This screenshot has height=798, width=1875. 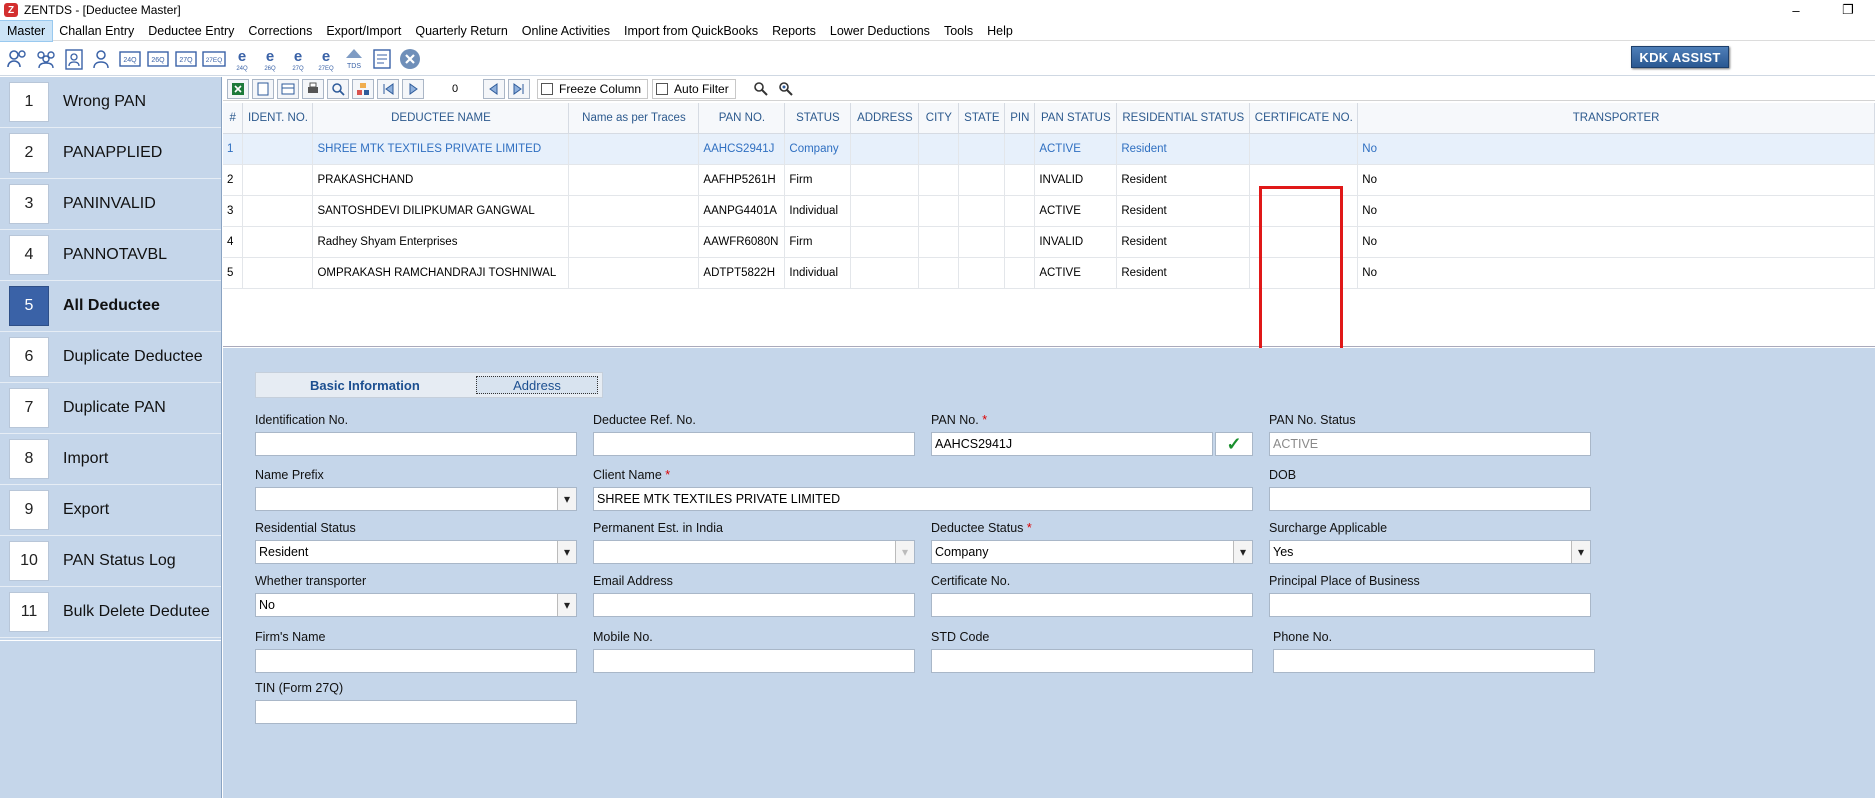 I want to click on user-add-icon, so click(x=102, y=59).